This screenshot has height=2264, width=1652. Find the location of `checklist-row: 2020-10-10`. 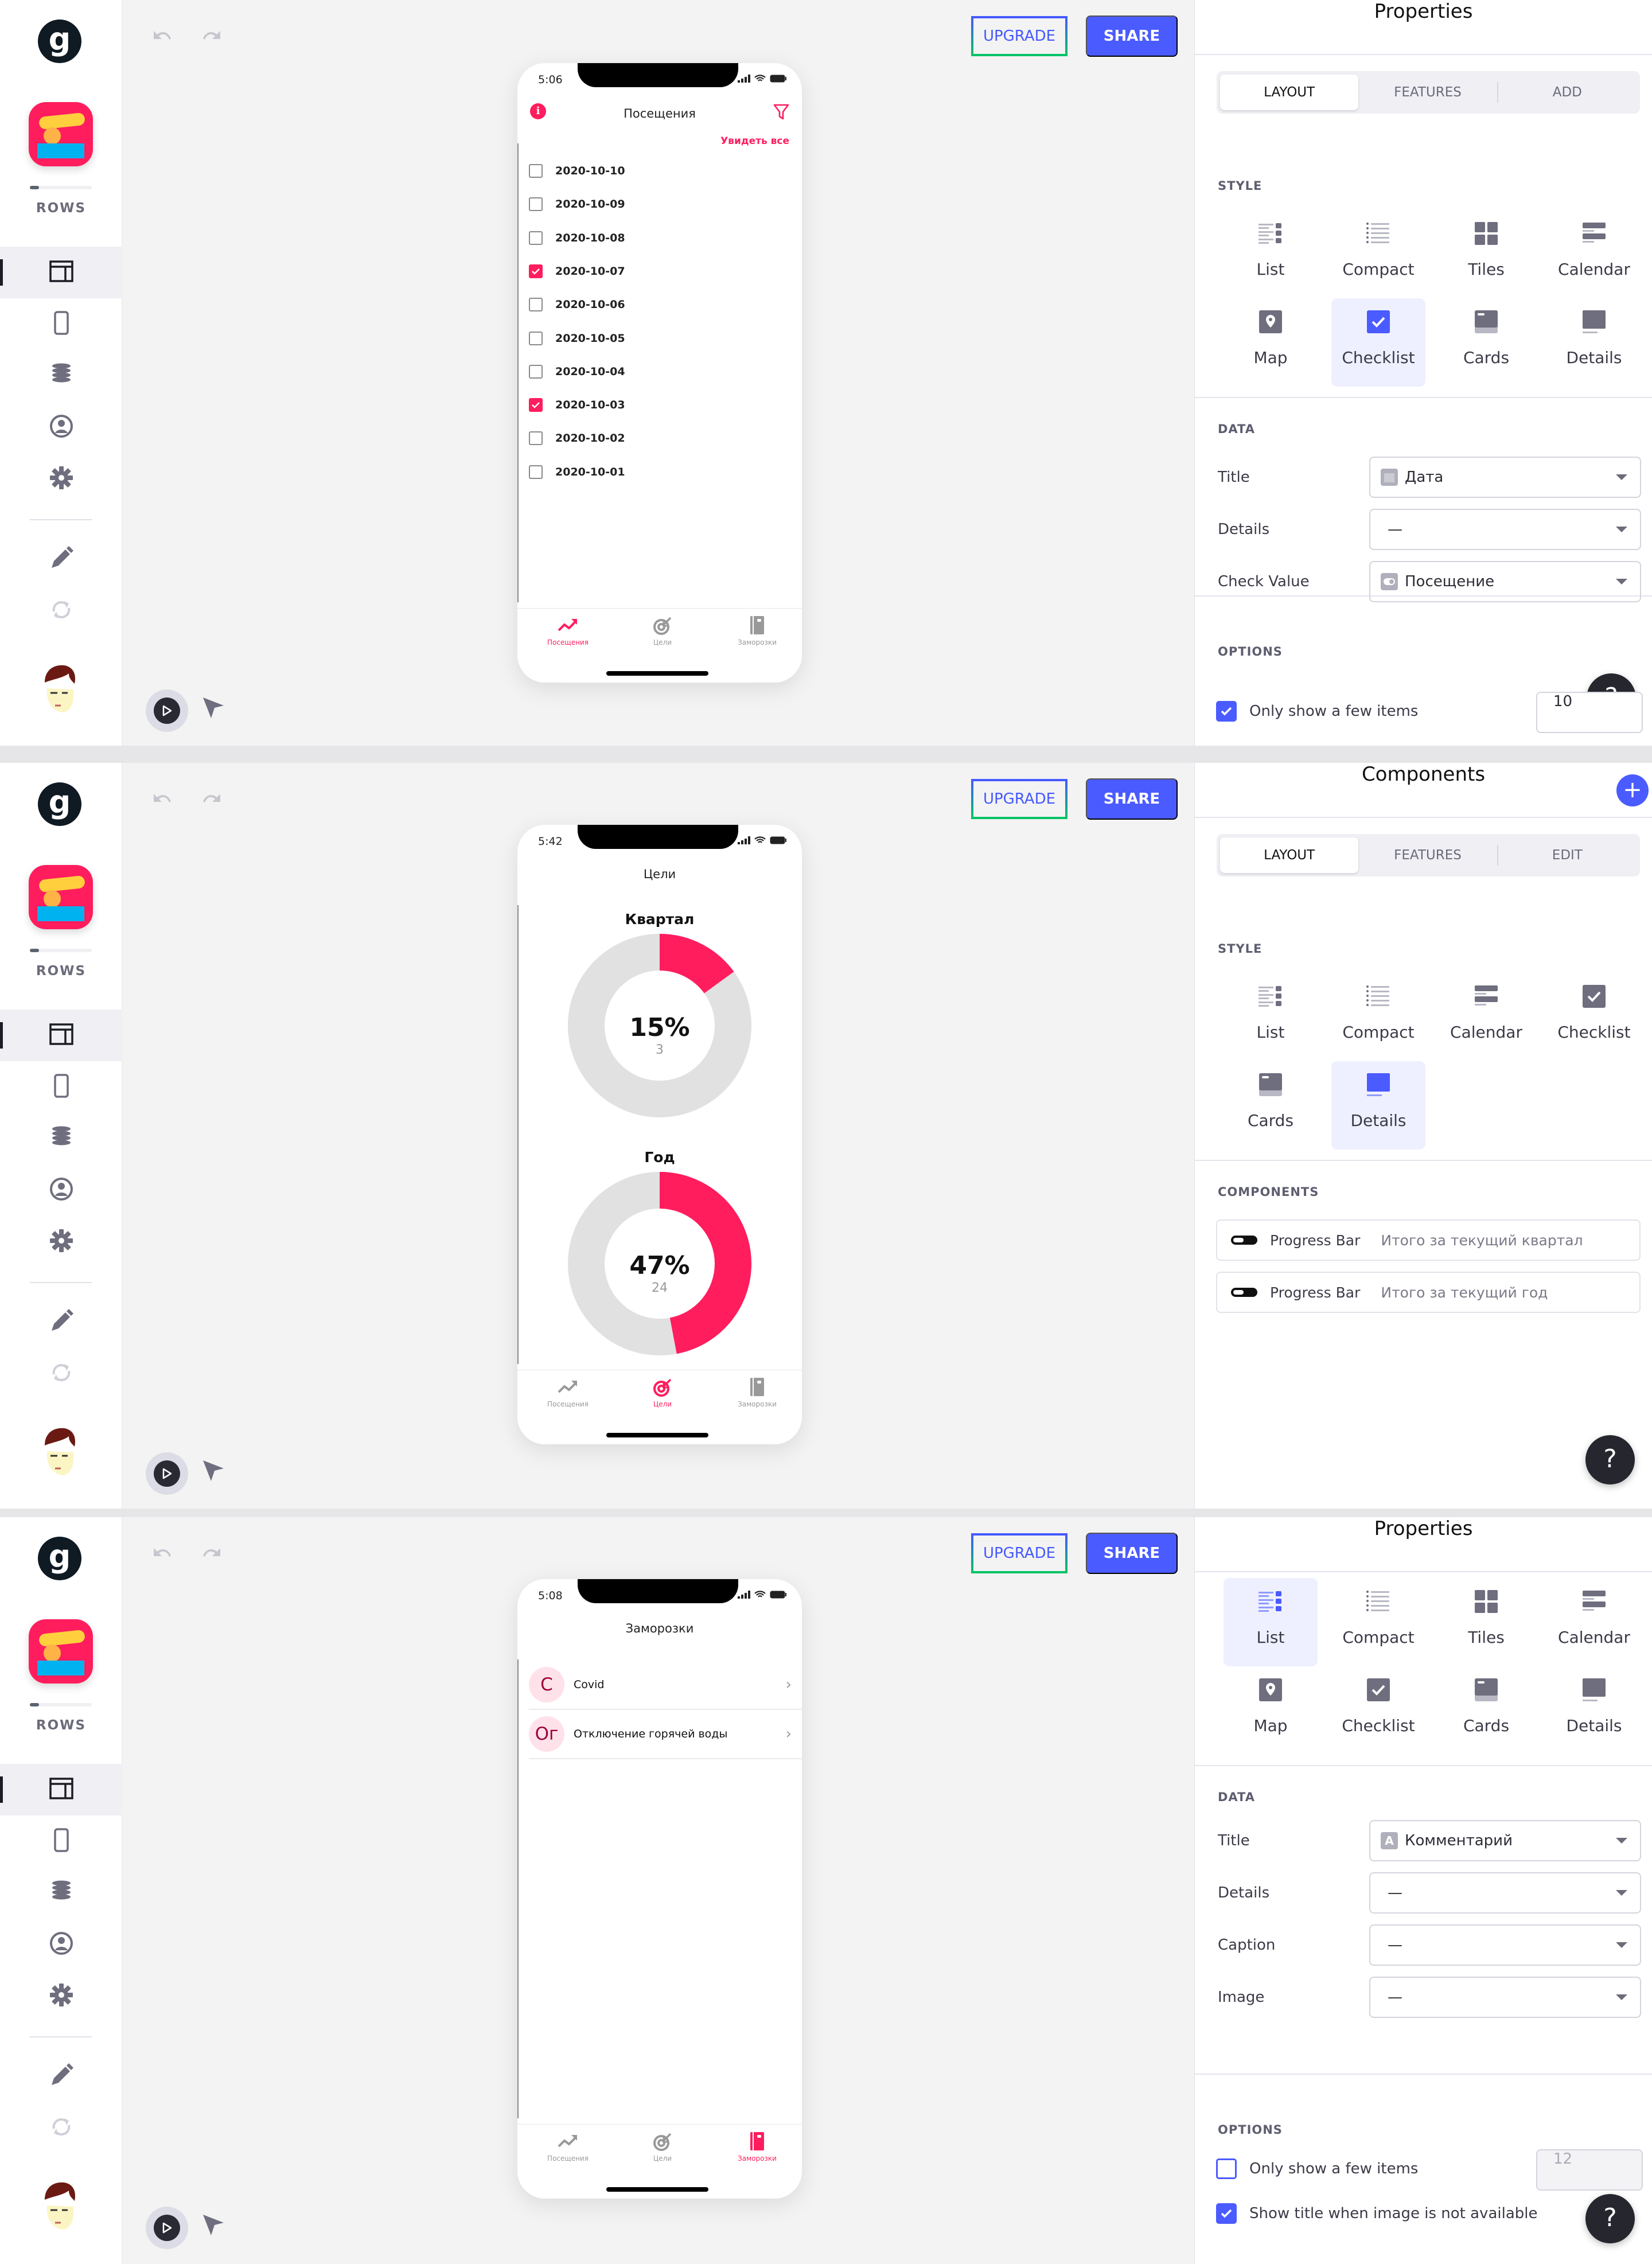

checklist-row: 2020-10-10 is located at coordinates (577, 170).